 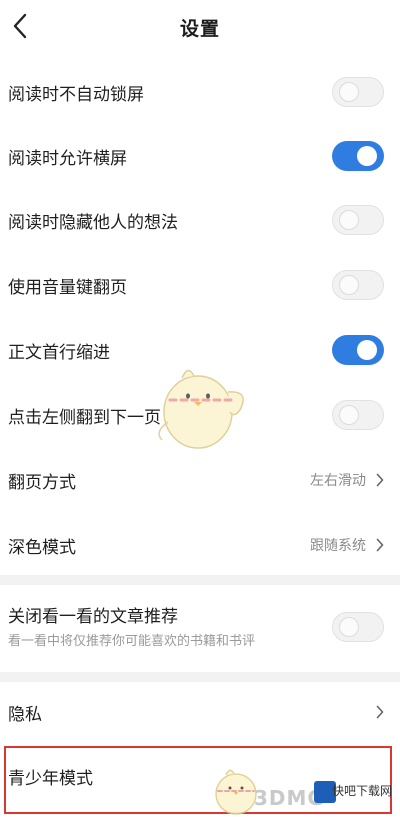 What do you see at coordinates (200, 220) in the screenshot?
I see `setting-row-hide-thoughts: 阅读时隐藏他人的想法` at bounding box center [200, 220].